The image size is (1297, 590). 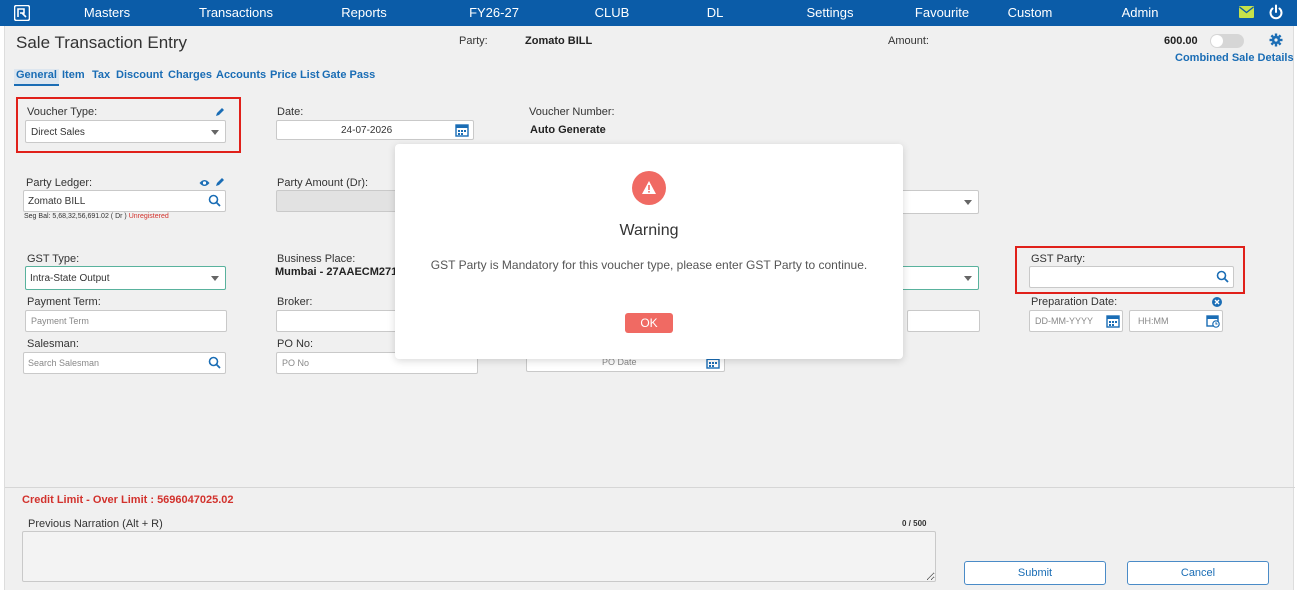 What do you see at coordinates (125, 278) in the screenshot?
I see `gst-type-select: Intra-State Output` at bounding box center [125, 278].